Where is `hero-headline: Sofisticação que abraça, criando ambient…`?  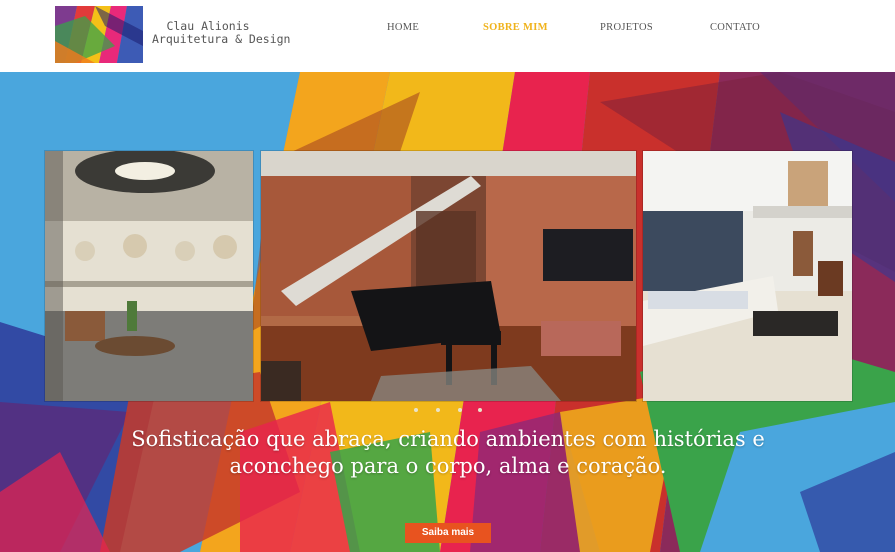 hero-headline: Sofisticação que abraça, criando ambient… is located at coordinates (448, 452).